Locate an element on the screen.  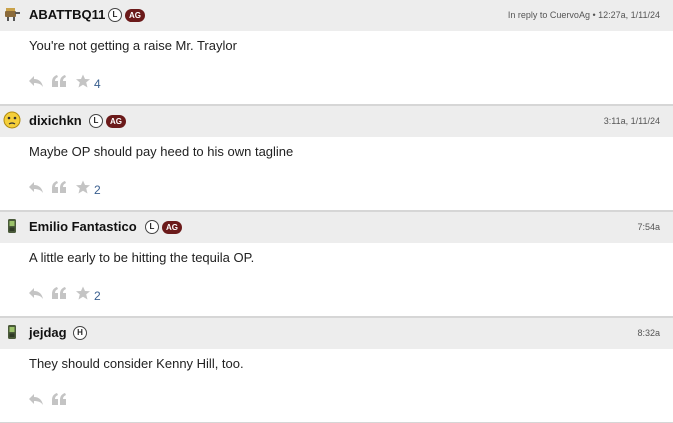
star-count: 4 is located at coordinates (97, 84).